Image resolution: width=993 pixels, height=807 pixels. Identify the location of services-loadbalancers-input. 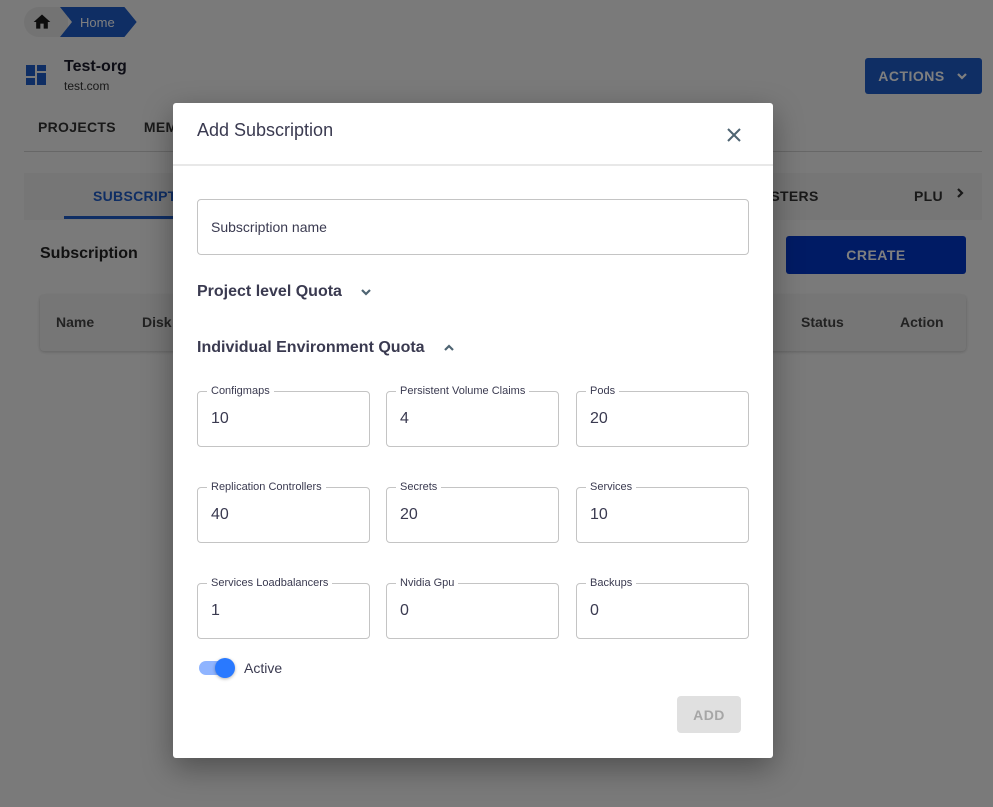
(283, 611).